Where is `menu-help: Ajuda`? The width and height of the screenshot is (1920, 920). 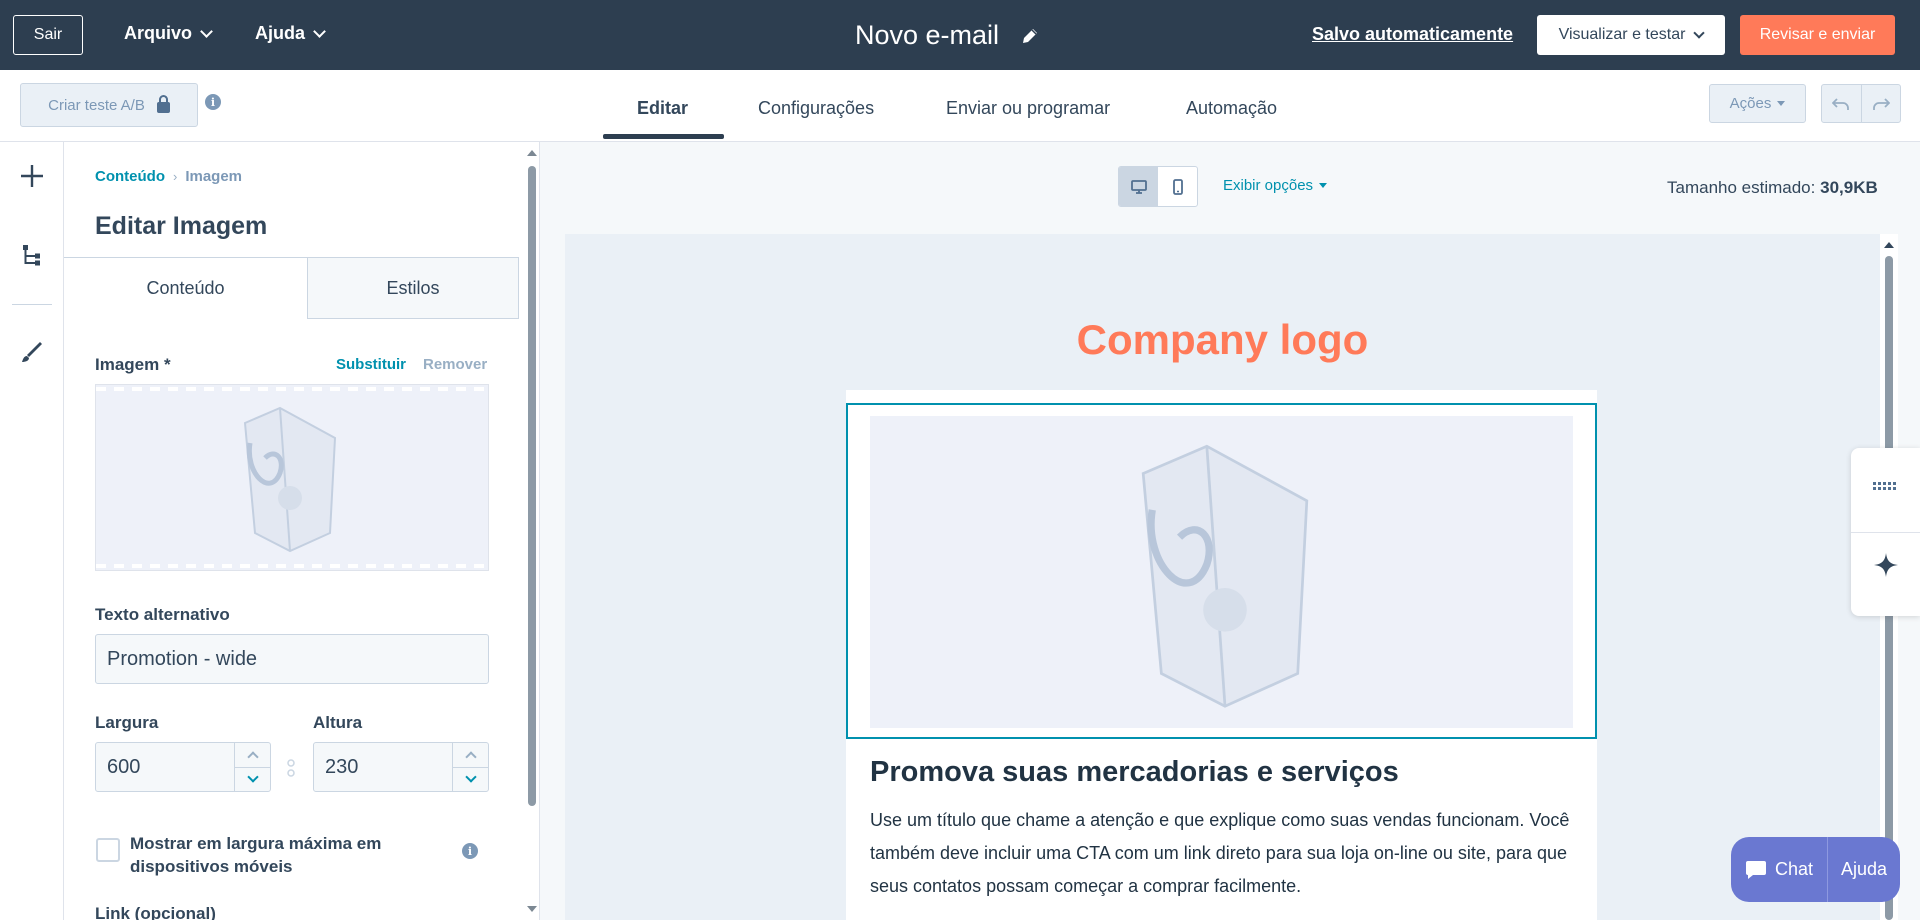
menu-help: Ajuda is located at coordinates (290, 33).